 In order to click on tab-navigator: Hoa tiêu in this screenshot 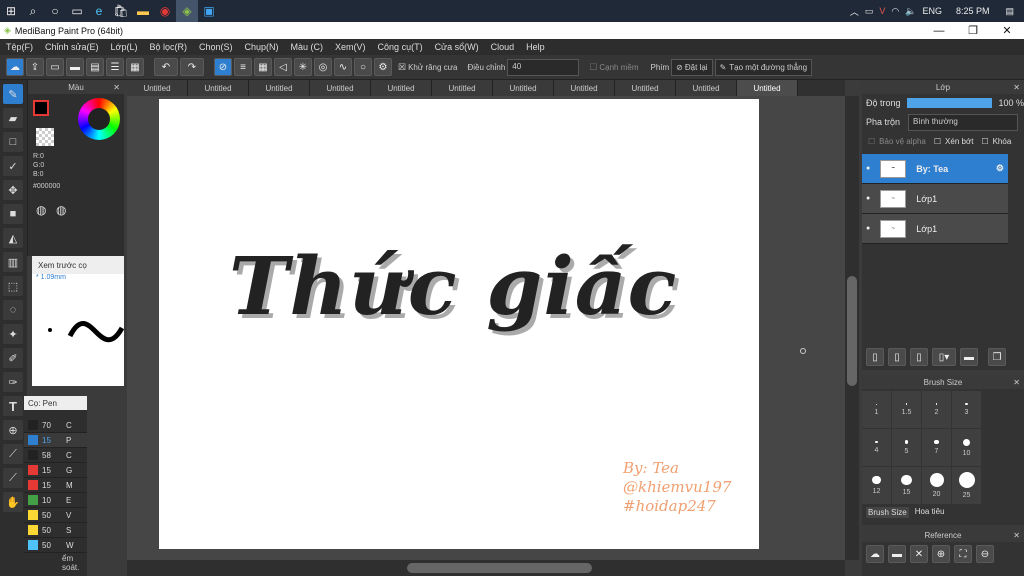, I will do `click(930, 512)`.